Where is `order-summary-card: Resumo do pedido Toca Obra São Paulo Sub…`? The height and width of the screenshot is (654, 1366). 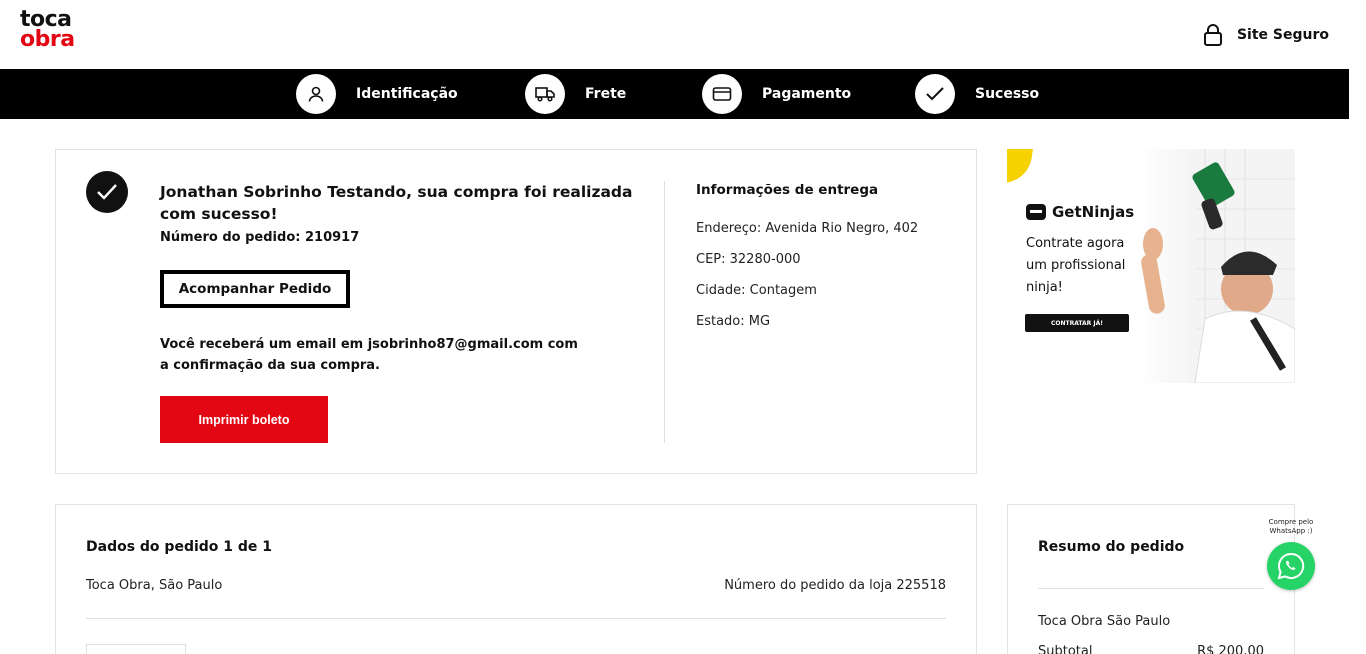 order-summary-card: Resumo do pedido Toca Obra São Paulo Sub… is located at coordinates (1151, 579).